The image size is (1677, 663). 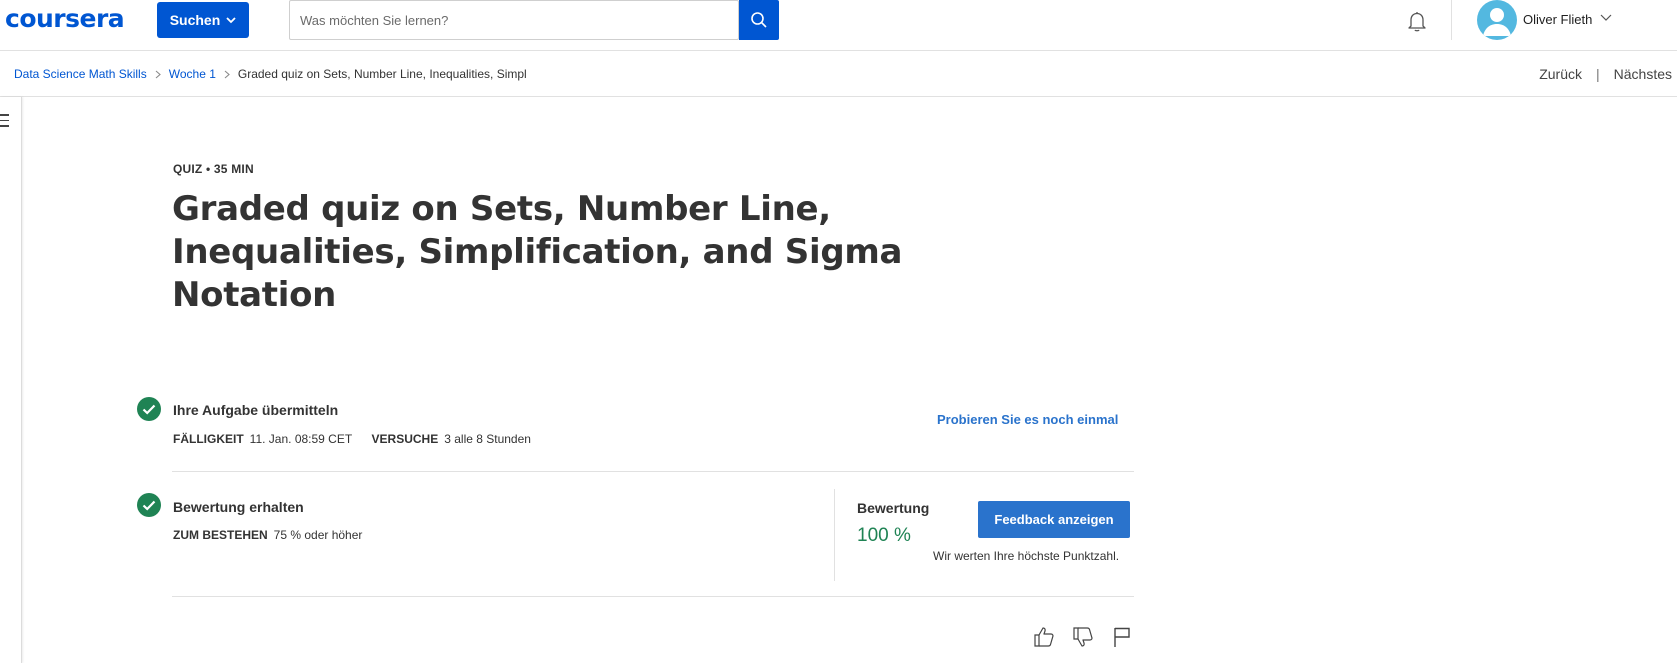 What do you see at coordinates (213, 169) in the screenshot?
I see `quiz-meta: QUIZ • 35 MIN` at bounding box center [213, 169].